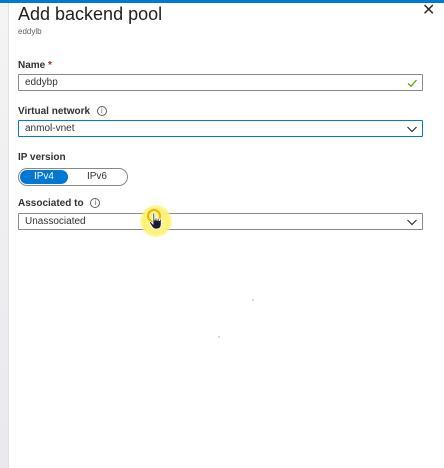 The width and height of the screenshot is (444, 468). Describe the element at coordinates (4, 235) in the screenshot. I see `left-edge-strip` at that location.